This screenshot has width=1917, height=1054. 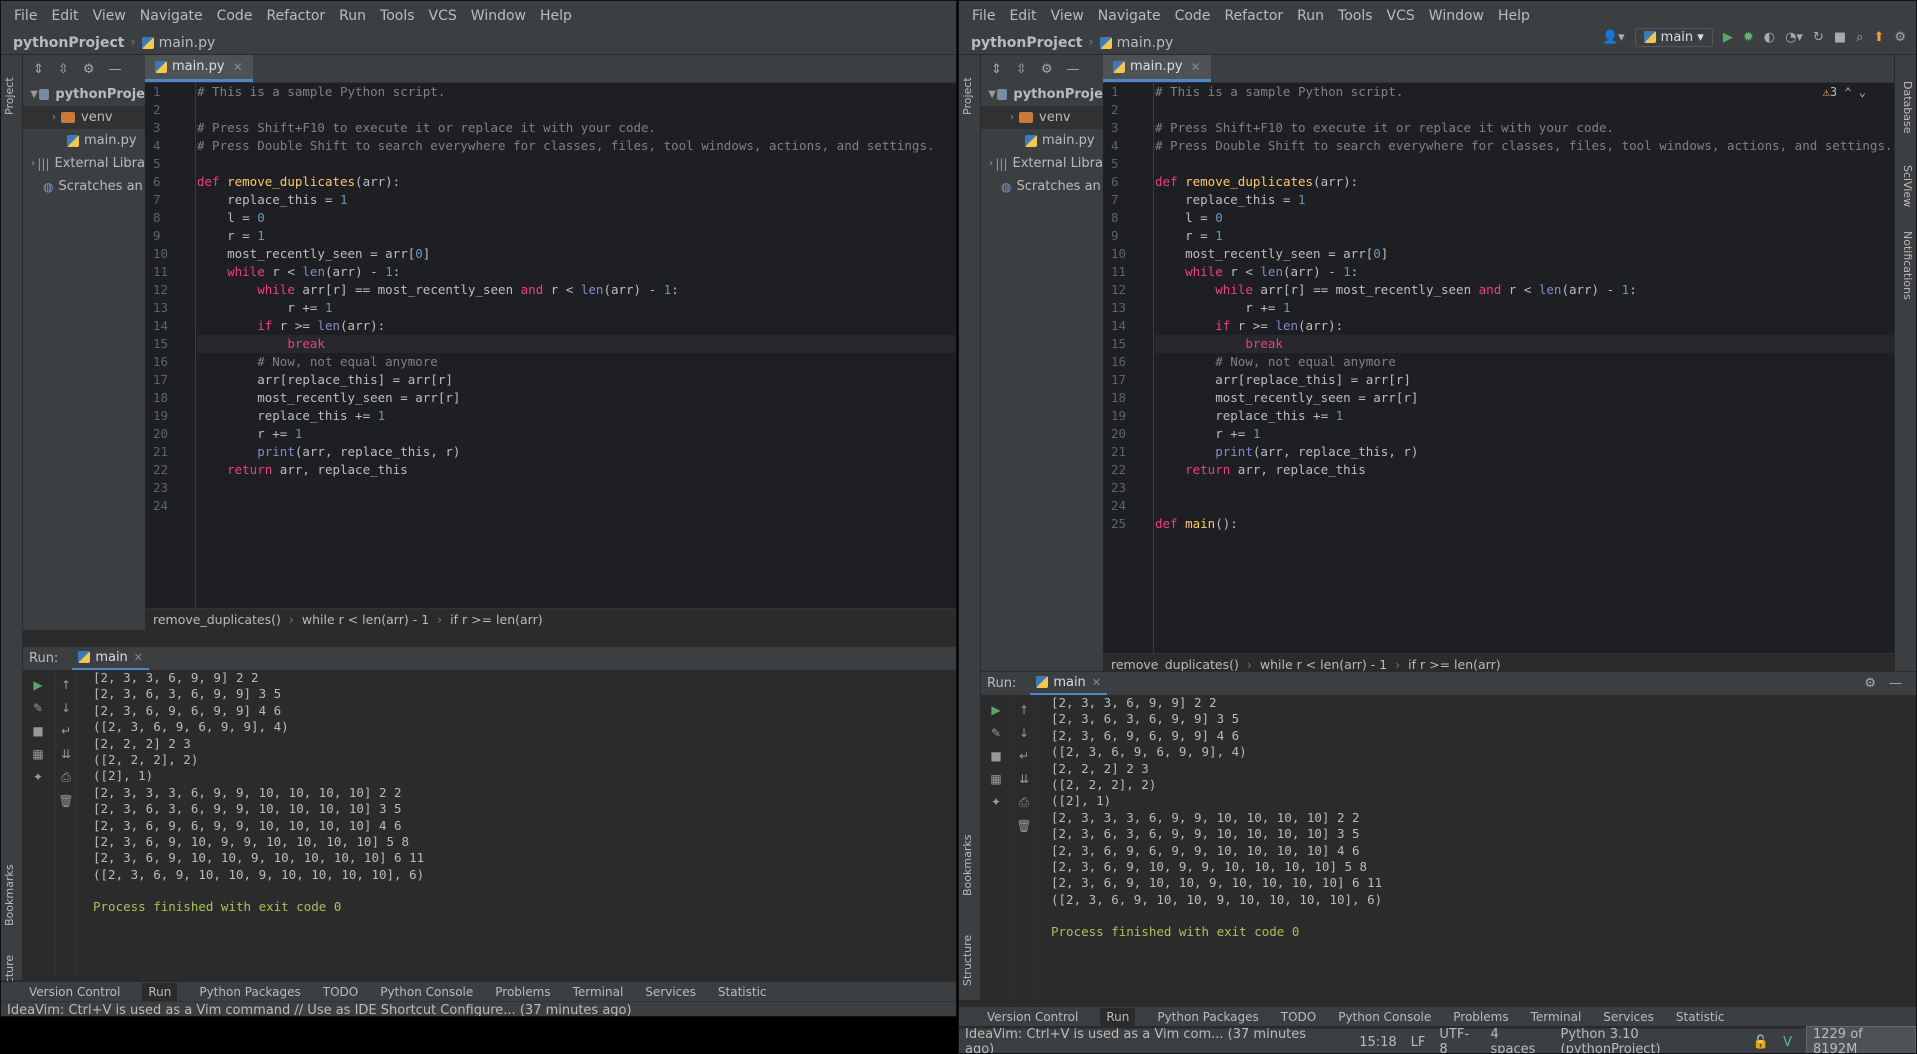 I want to click on menu-window: Window, so click(x=498, y=16).